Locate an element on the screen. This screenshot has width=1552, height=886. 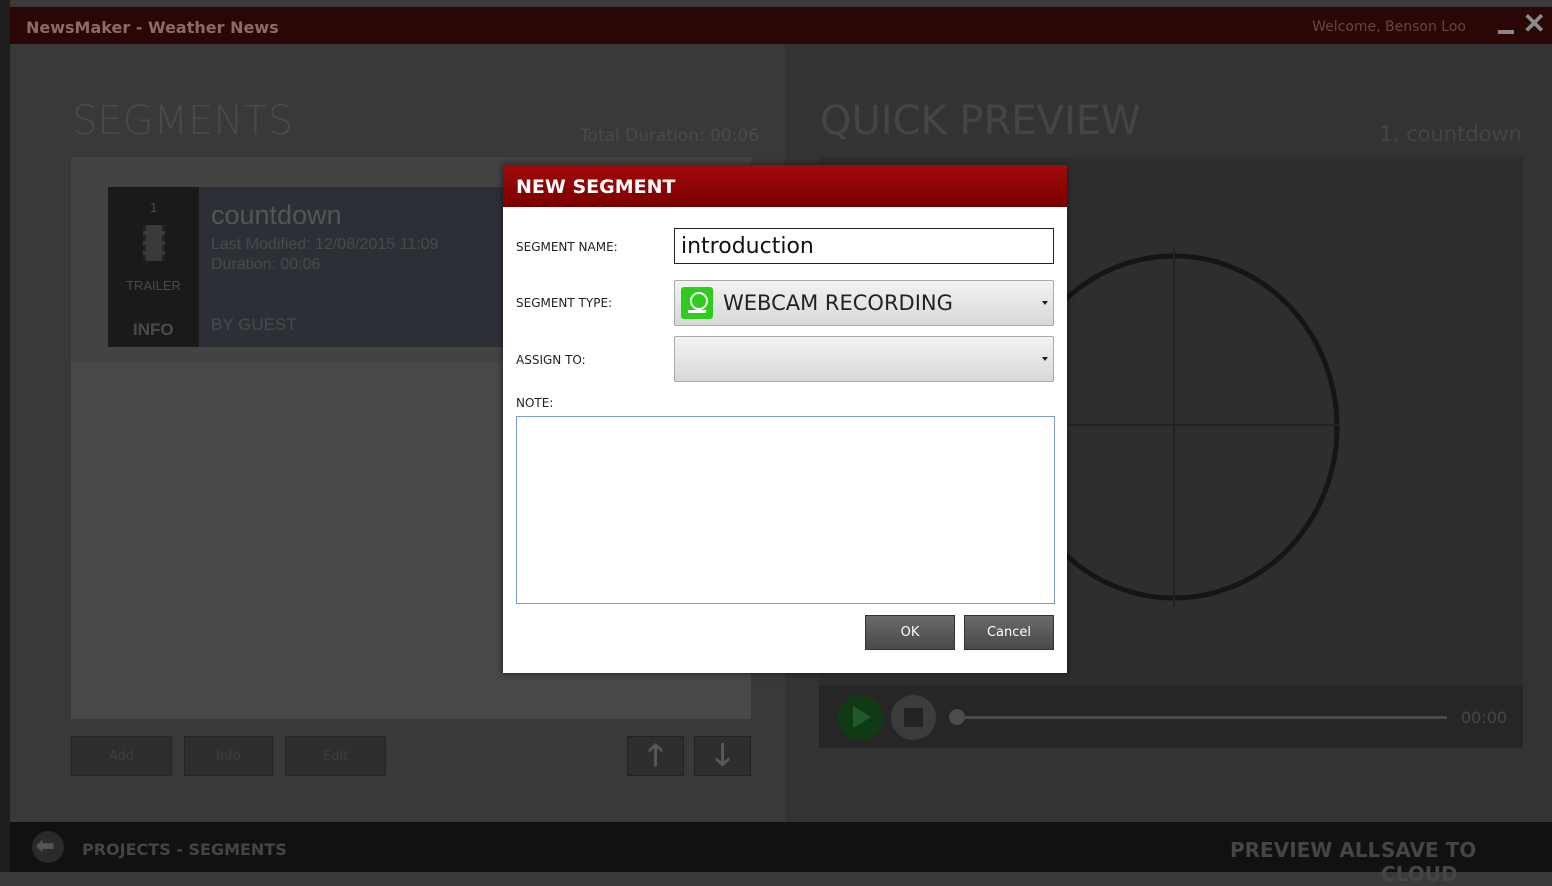
preview-all-button: PREVIEW ALL is located at coordinates (1305, 850).